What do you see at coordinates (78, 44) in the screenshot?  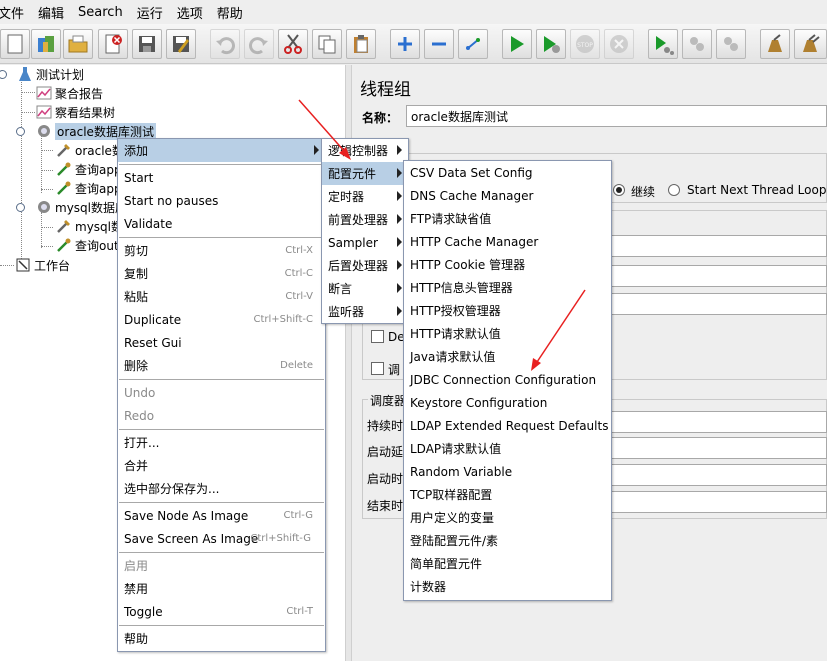 I see `open-button` at bounding box center [78, 44].